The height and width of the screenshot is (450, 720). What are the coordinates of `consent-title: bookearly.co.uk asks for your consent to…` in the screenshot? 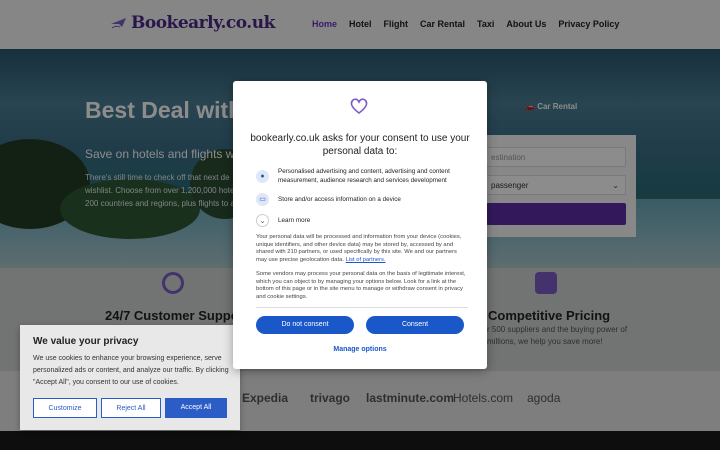 It's located at (360, 145).